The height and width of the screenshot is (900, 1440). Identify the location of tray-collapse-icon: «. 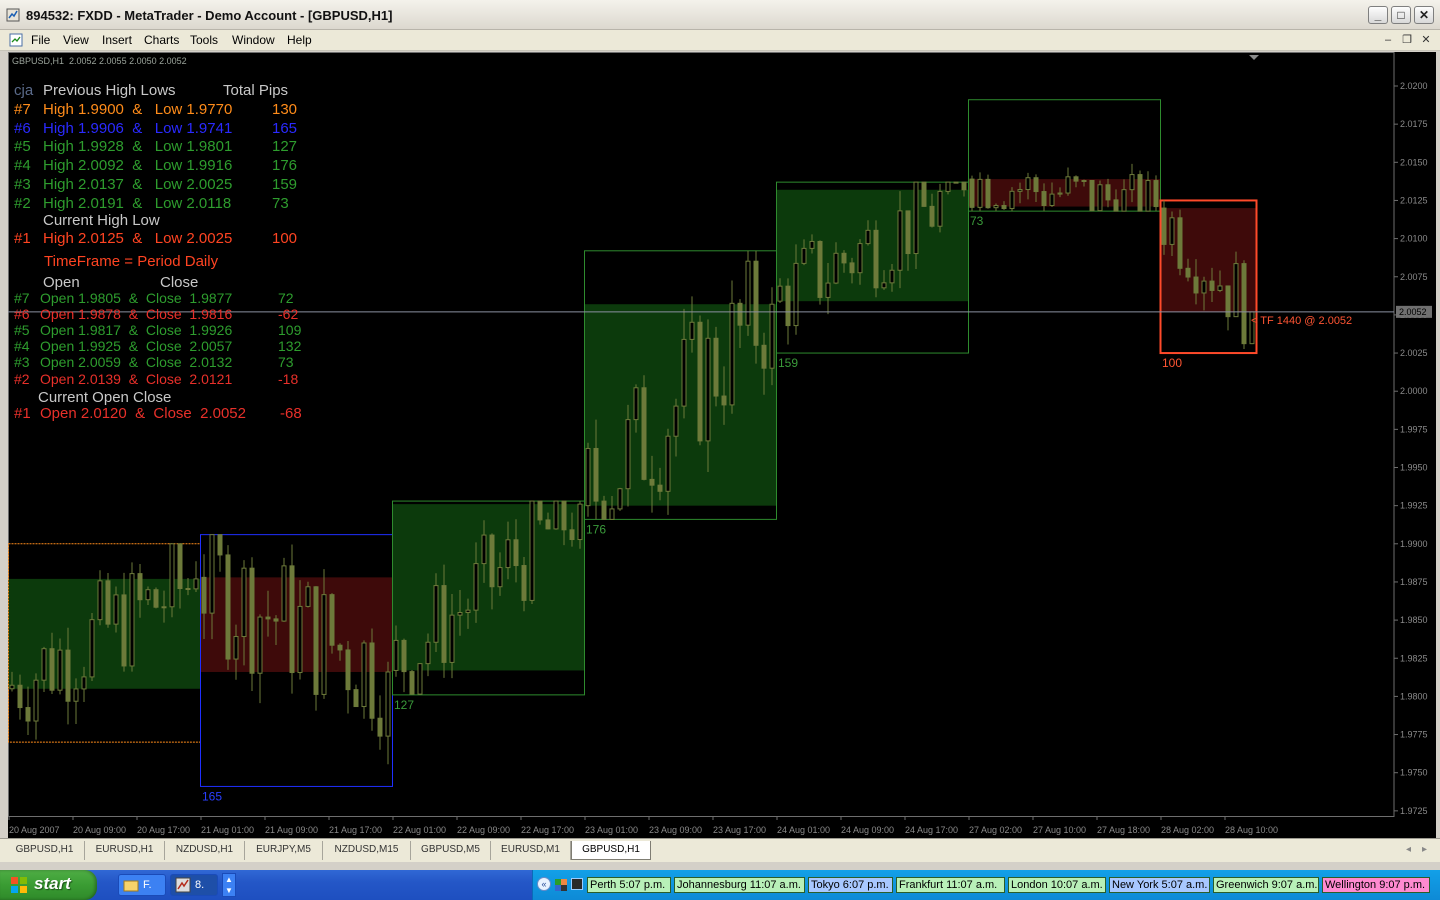
(544, 884).